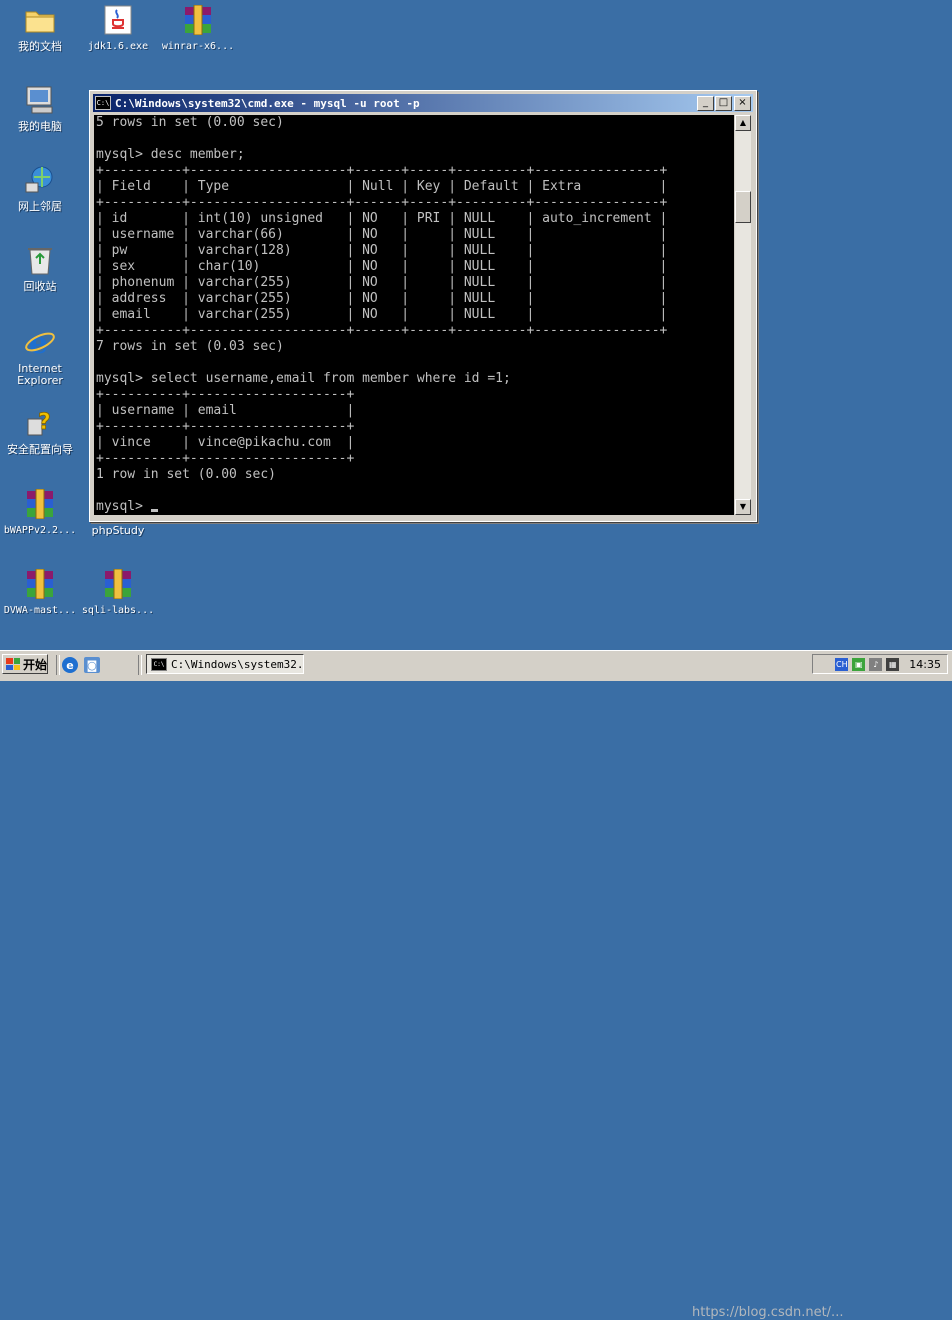  I want to click on recycle-bin-icon, so click(40, 260).